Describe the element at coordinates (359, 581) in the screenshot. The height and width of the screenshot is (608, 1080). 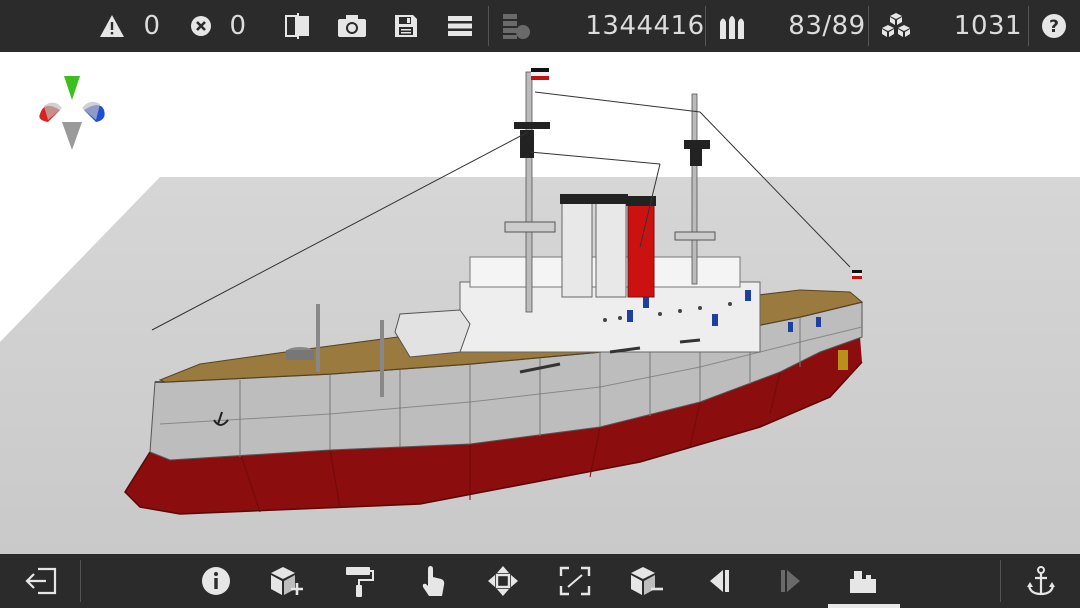
I see `paint-roller-icon` at that location.